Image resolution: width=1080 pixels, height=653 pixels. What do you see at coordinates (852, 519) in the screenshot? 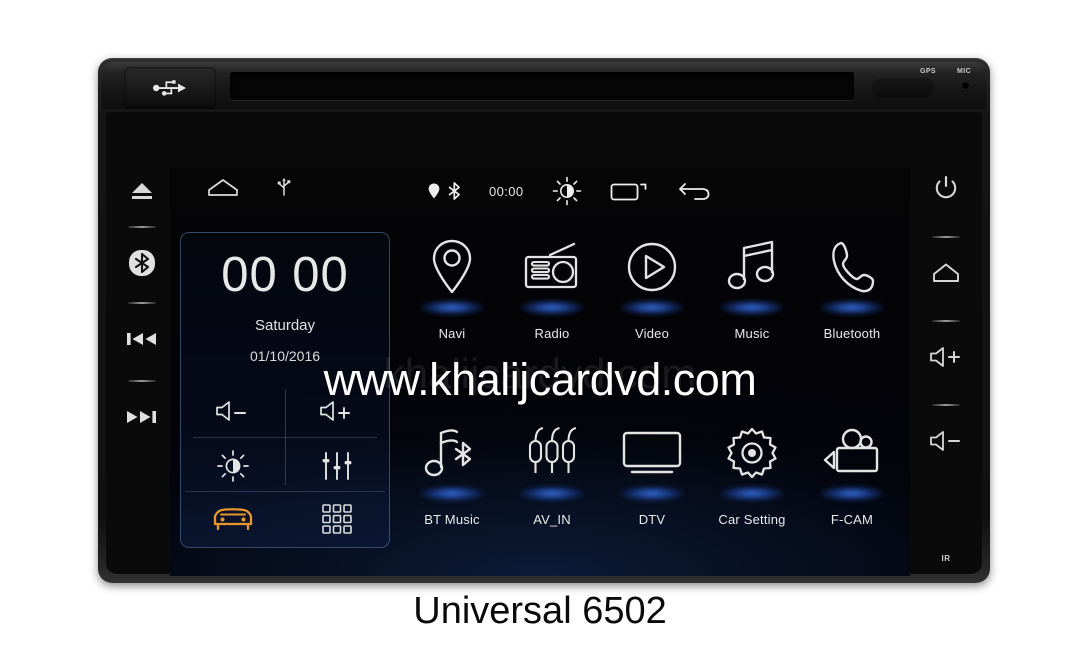
I see `app-label: F-CAM` at bounding box center [852, 519].